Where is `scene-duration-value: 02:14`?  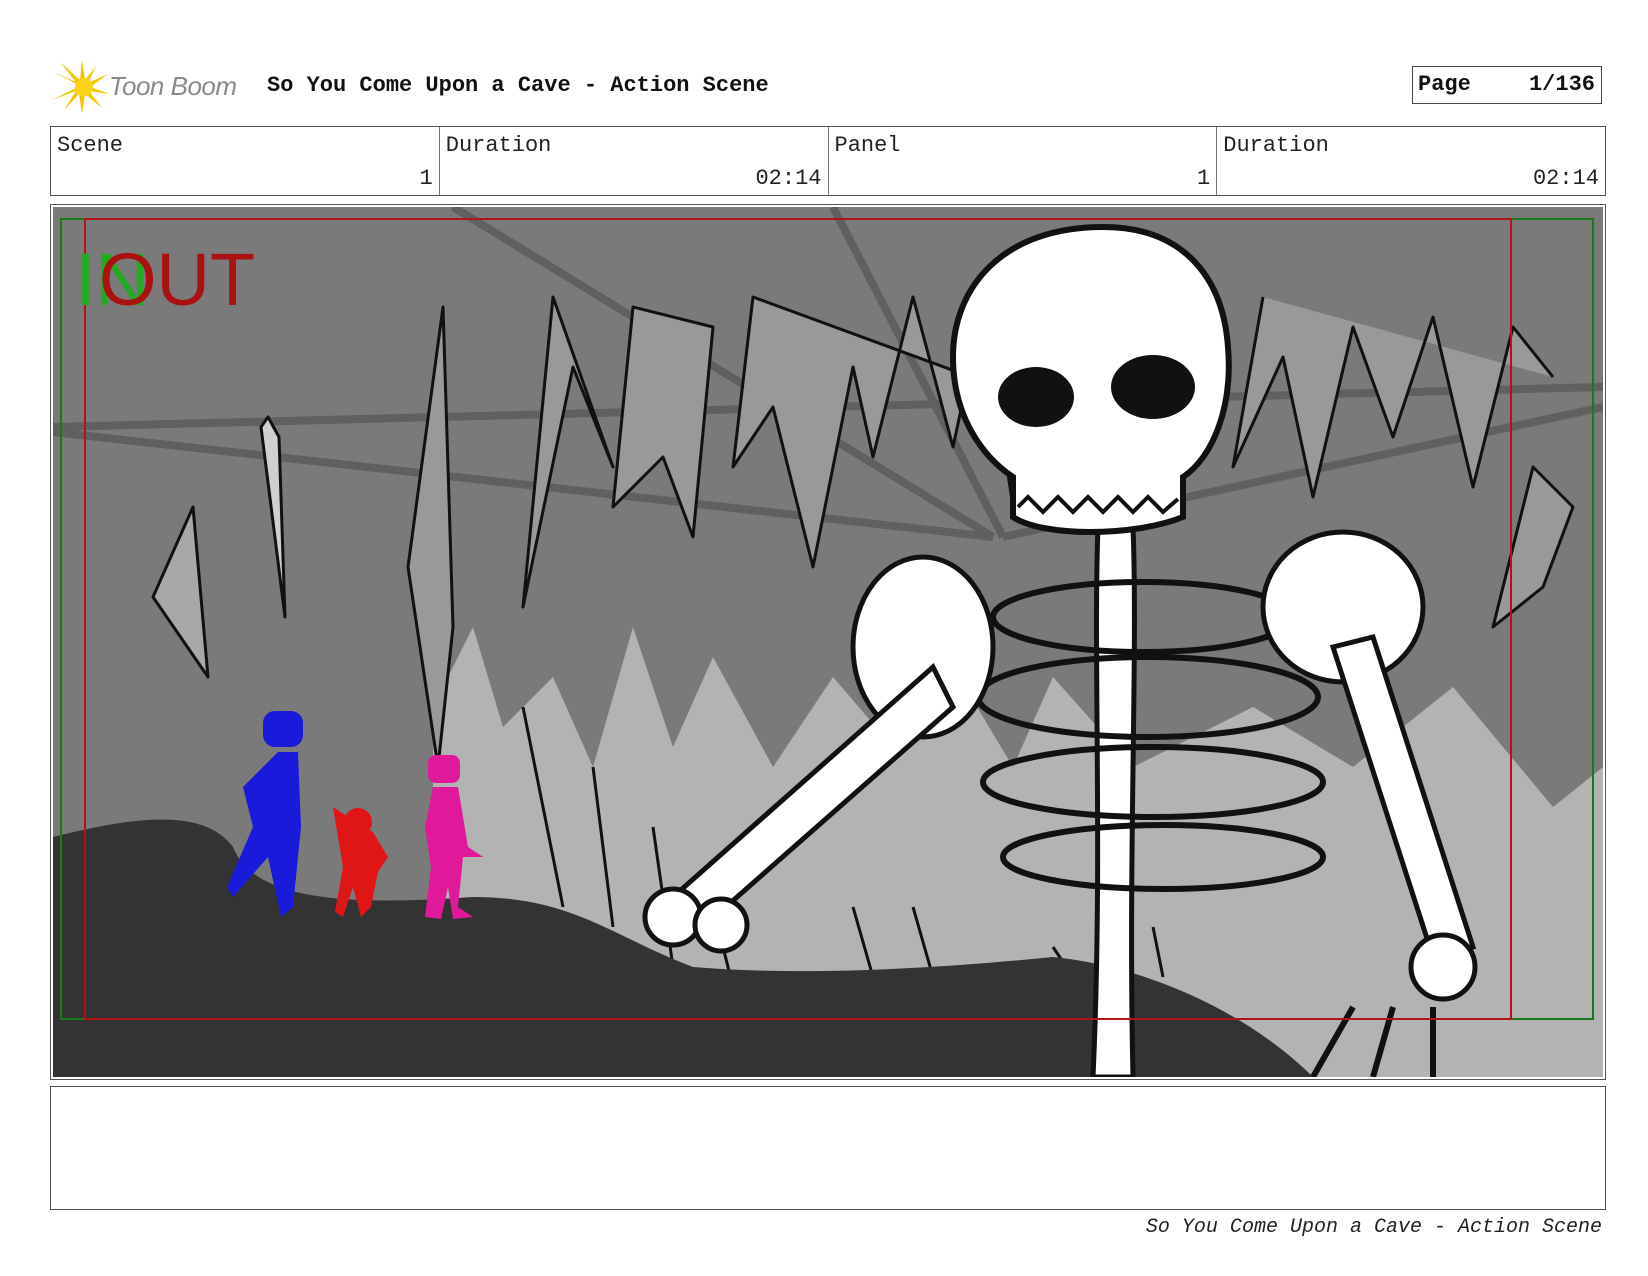 scene-duration-value: 02:14 is located at coordinates (788, 178).